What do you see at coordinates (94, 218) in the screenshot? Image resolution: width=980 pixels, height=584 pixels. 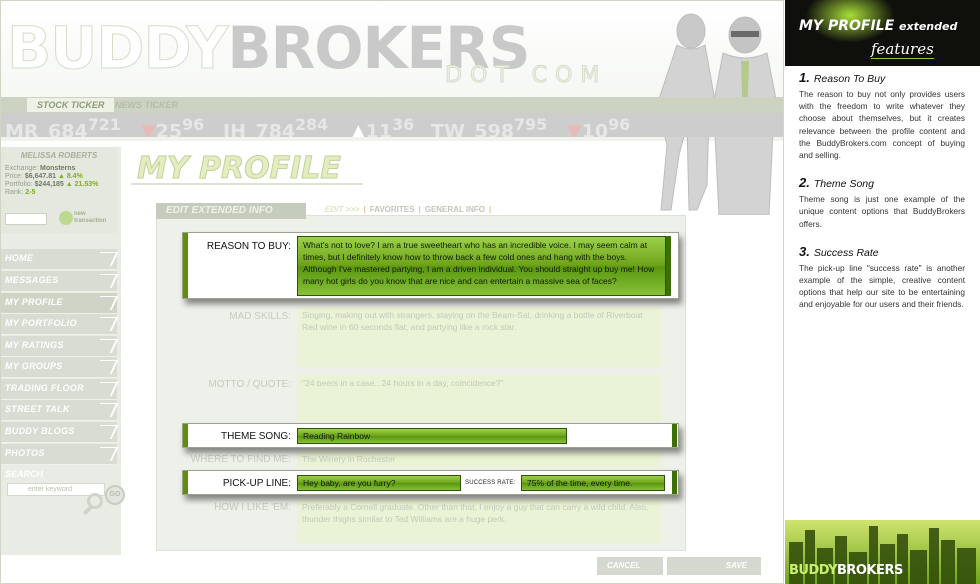 I see `new-transaction-link: new transaction` at bounding box center [94, 218].